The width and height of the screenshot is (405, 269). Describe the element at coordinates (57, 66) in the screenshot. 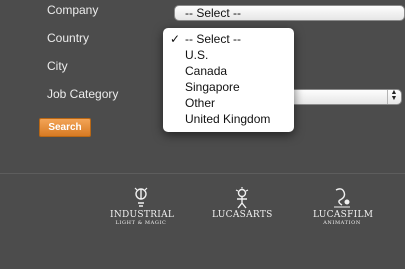

I see `city-label: City` at that location.